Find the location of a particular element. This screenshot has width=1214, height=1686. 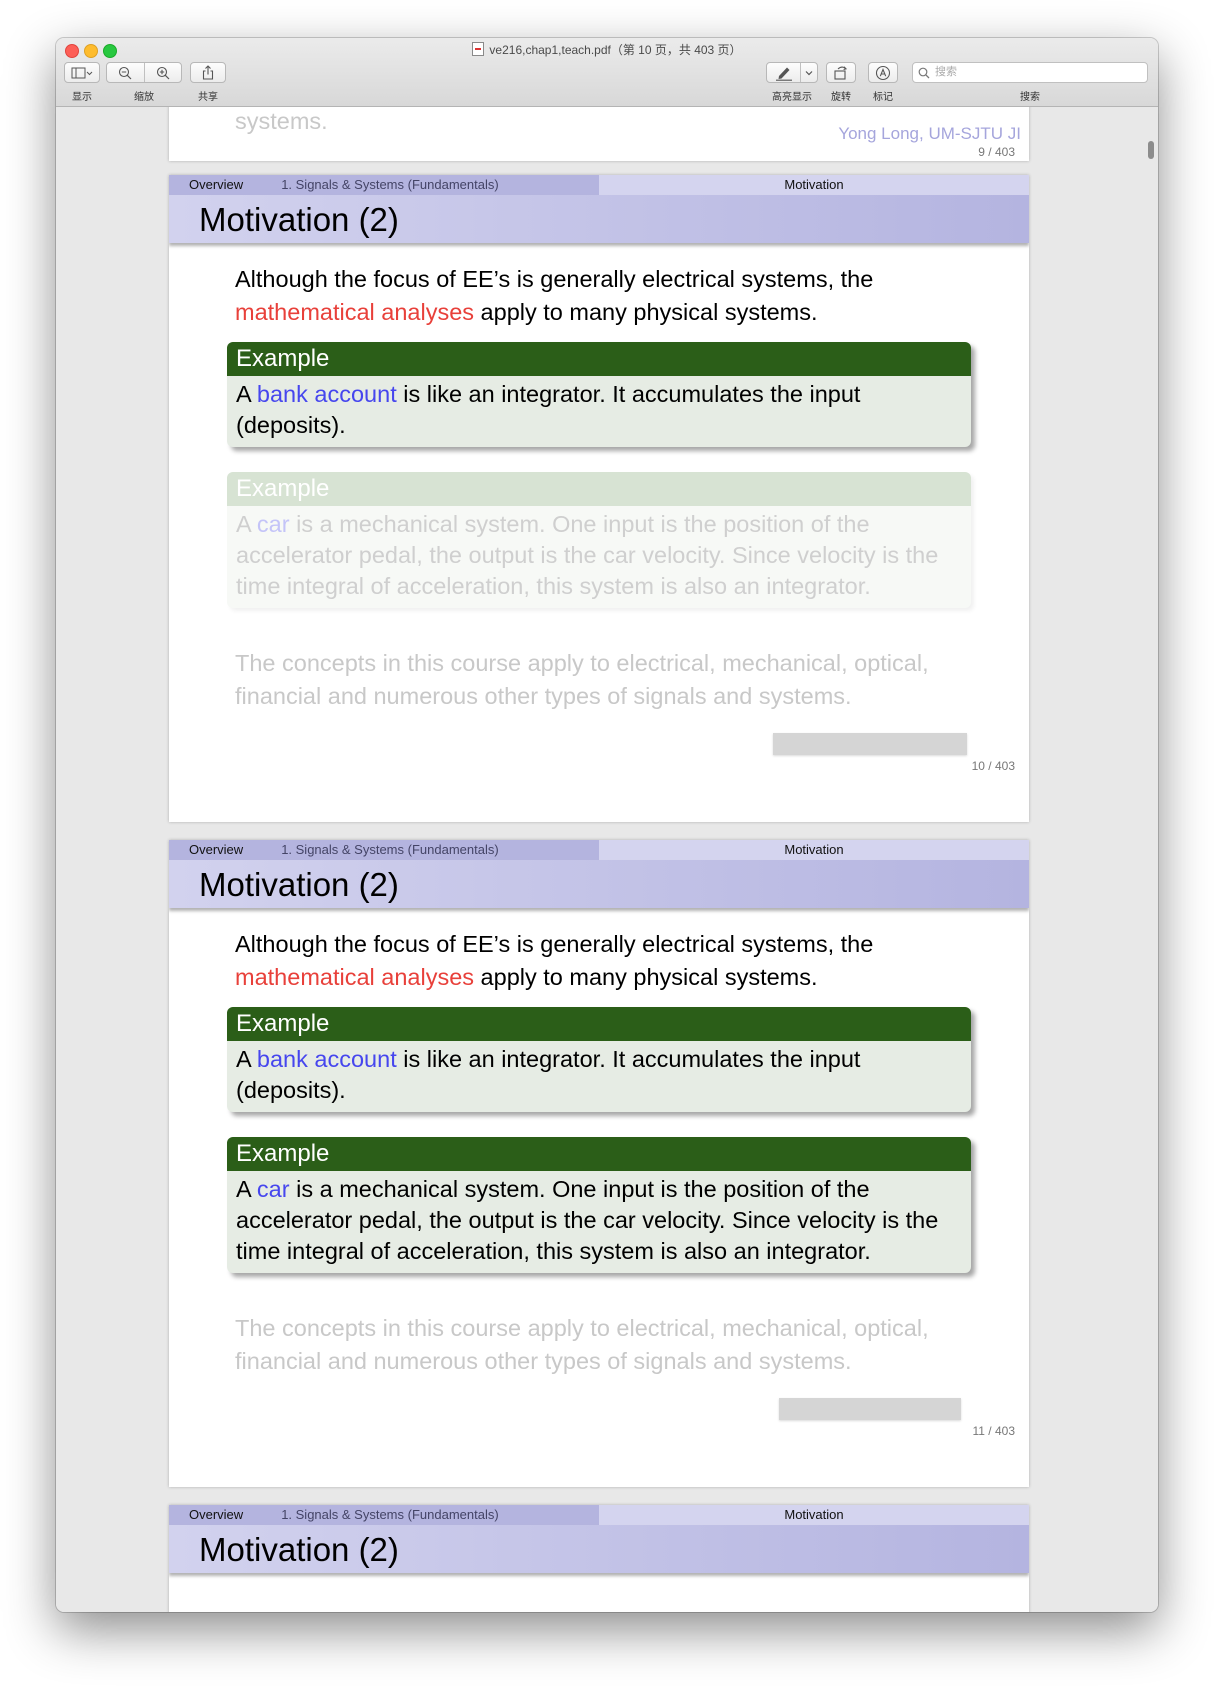

page9-partial-text: systems. is located at coordinates (281, 121).